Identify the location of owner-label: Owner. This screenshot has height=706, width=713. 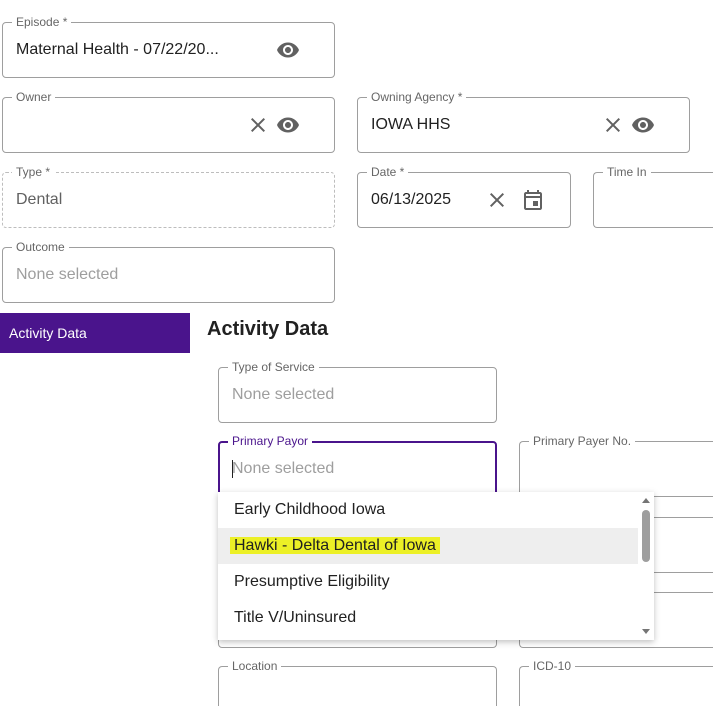
(34, 97).